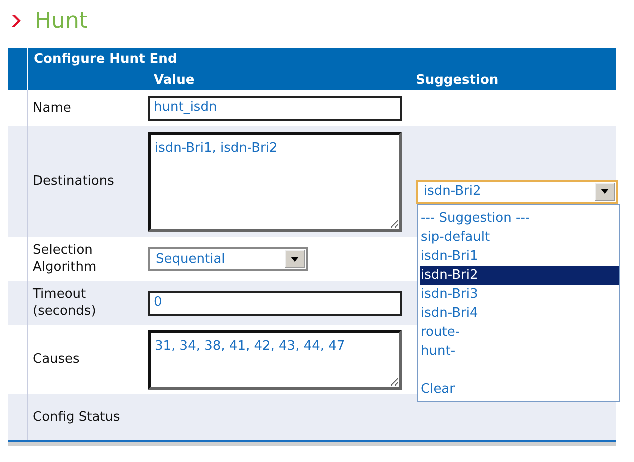  I want to click on suggestion-option: isdn-Bri1, so click(519, 256).